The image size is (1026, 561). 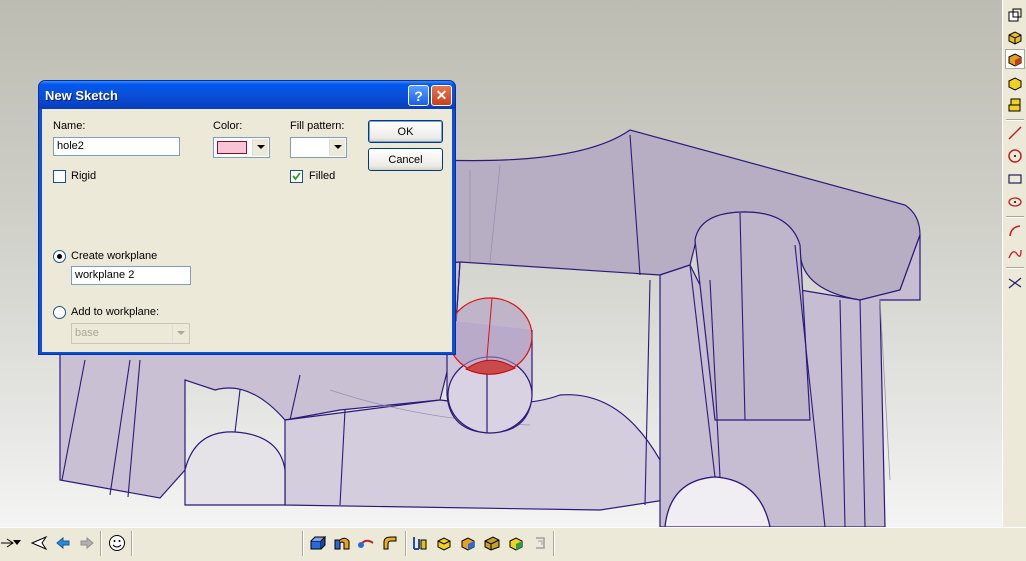 What do you see at coordinates (17, 543) in the screenshot?
I see `dropdown-arrow-icon` at bounding box center [17, 543].